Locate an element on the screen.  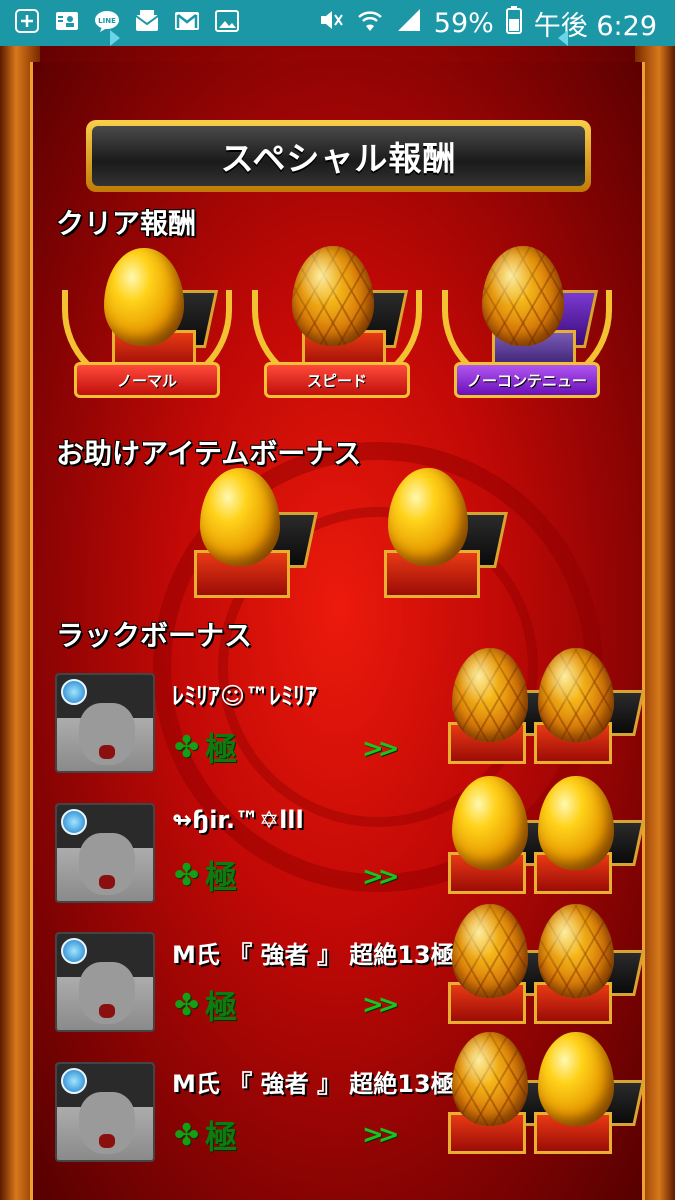
status-bar: LINE 59% 午後 6:29 is located at coordinates (337, 23).